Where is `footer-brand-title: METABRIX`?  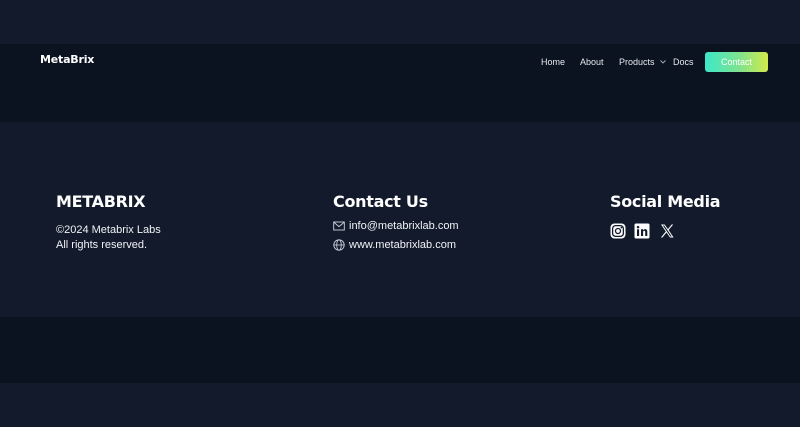
footer-brand-title: METABRIX is located at coordinates (101, 201).